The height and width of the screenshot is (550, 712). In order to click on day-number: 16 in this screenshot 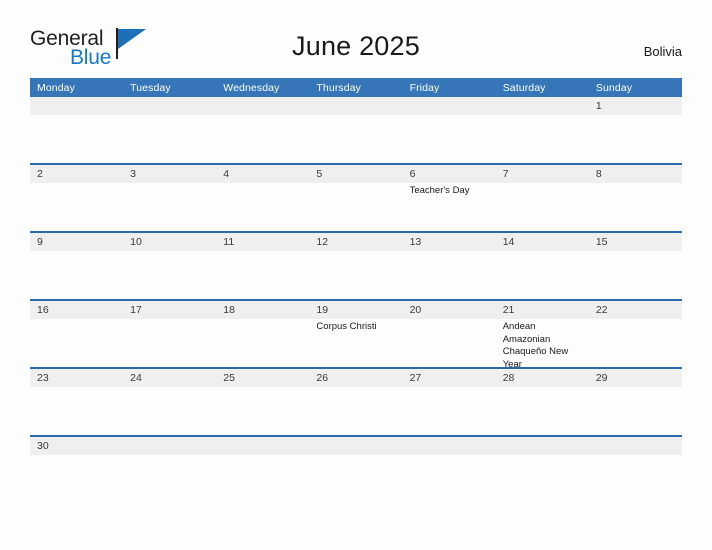, I will do `click(76, 310)`.